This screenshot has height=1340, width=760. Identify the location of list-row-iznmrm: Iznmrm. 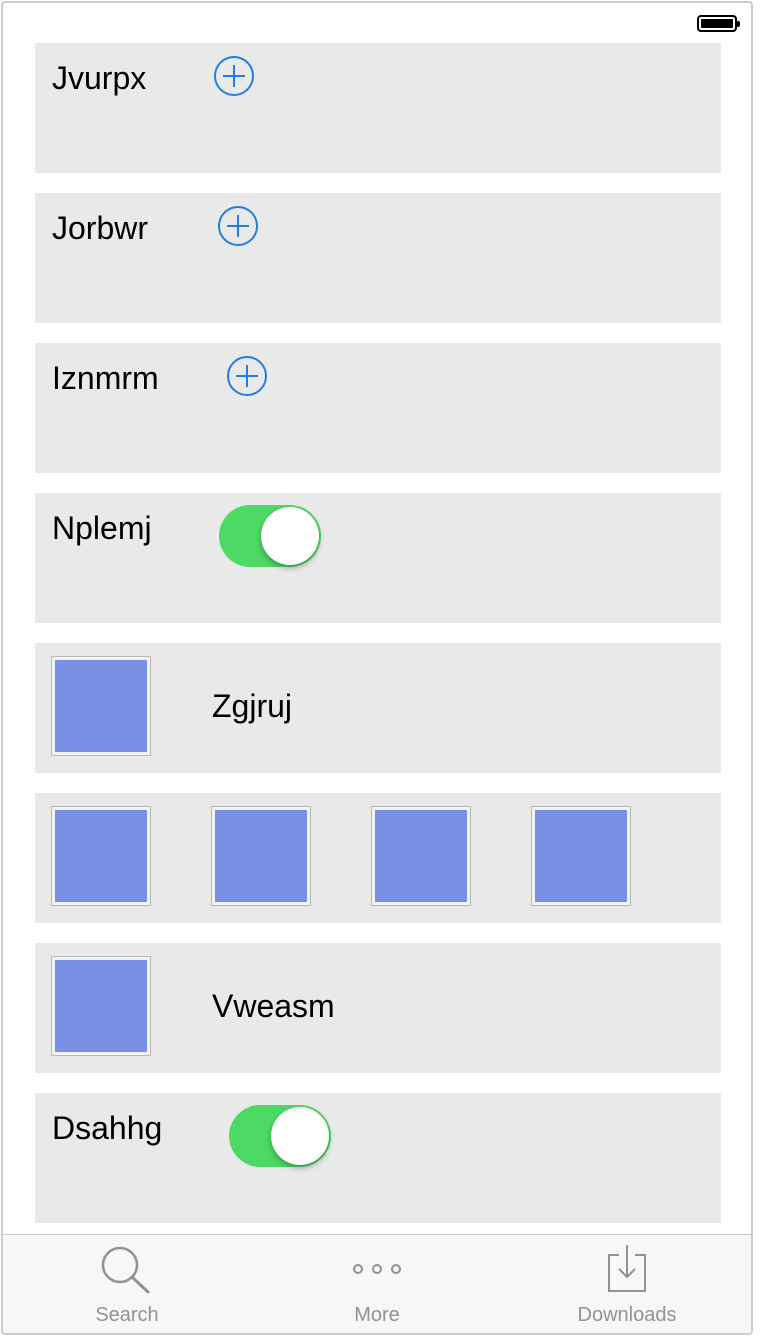
(378, 408).